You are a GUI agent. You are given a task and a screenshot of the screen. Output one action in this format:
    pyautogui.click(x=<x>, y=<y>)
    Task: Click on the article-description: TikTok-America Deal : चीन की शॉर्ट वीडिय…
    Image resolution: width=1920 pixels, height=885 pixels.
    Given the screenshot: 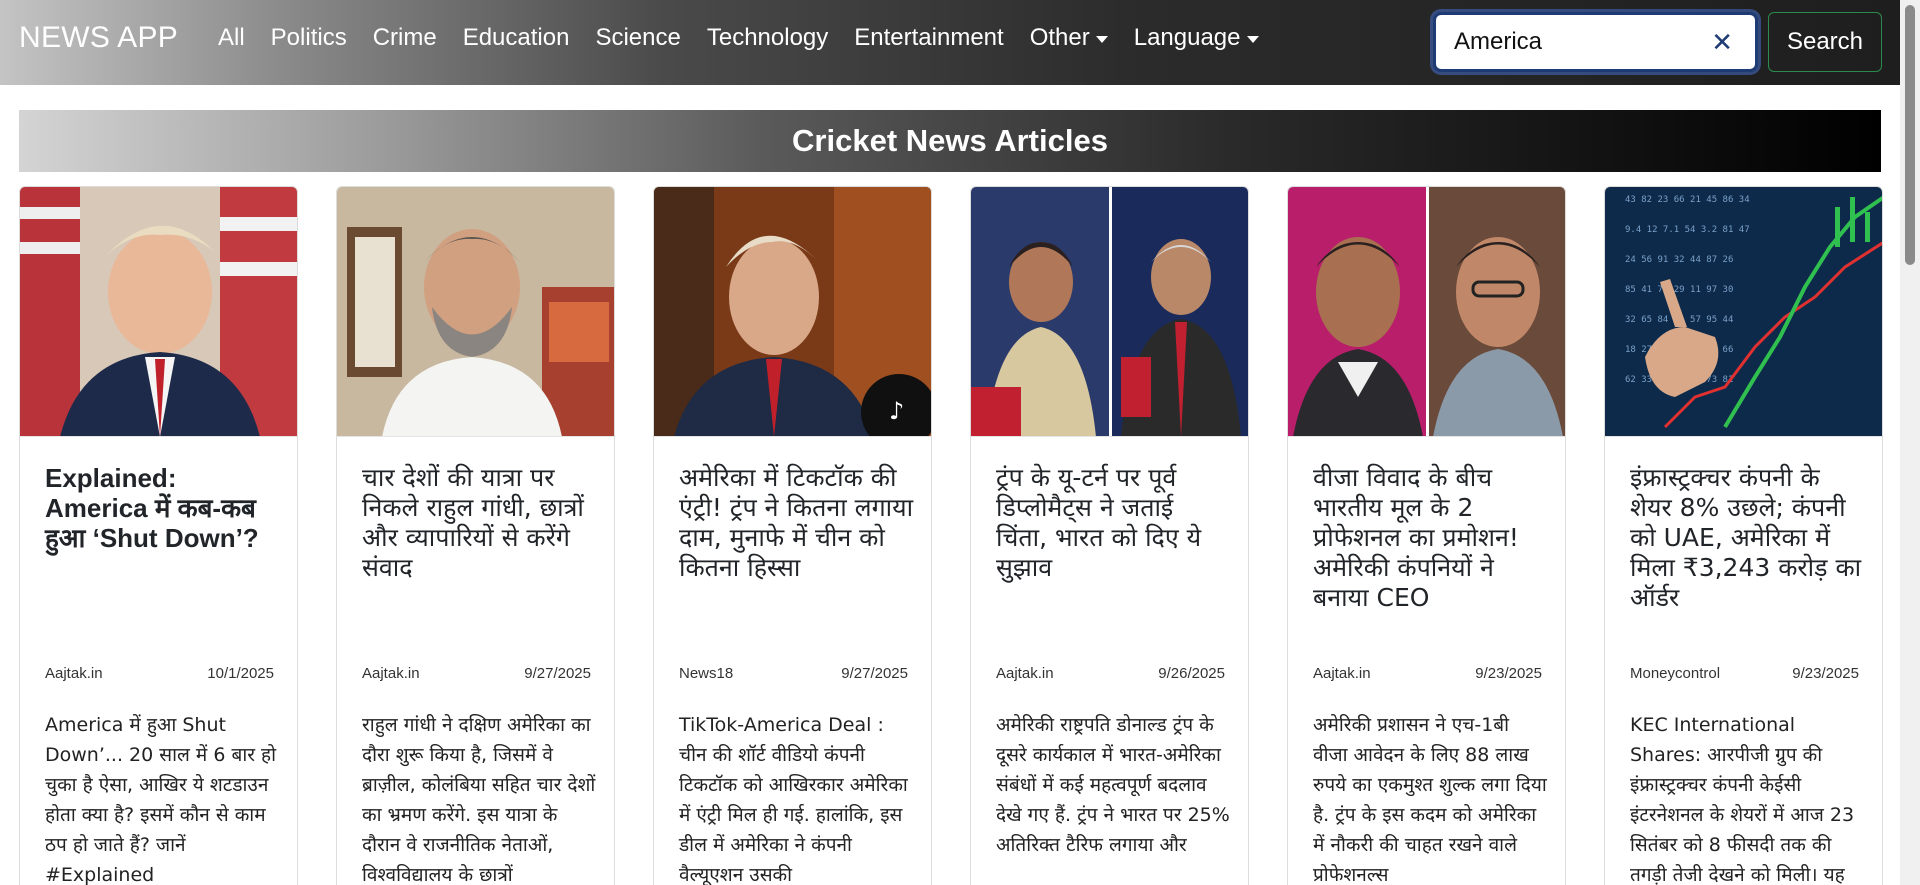 What is the action you would take?
    pyautogui.click(x=793, y=799)
    